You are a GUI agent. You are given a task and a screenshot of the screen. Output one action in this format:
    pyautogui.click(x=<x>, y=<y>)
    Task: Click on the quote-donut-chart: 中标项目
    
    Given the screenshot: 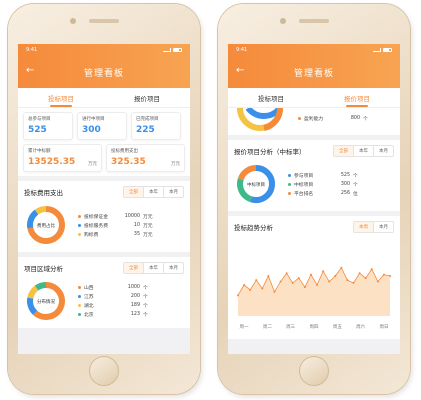 What is the action you would take?
    pyautogui.click(x=256, y=184)
    